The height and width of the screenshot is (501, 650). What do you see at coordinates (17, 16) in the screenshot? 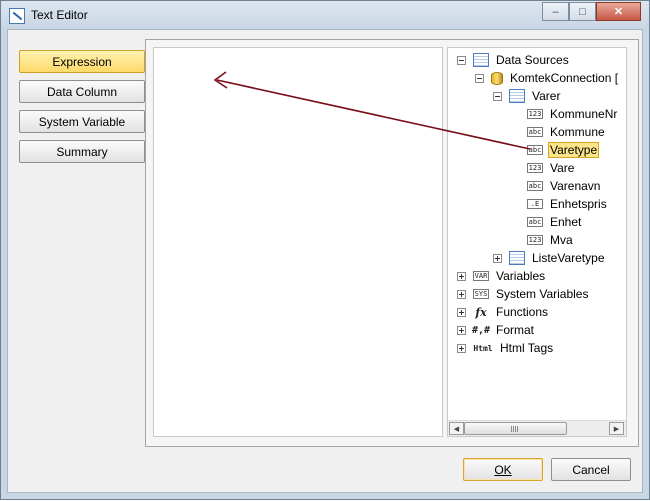
I see `text-editor-icon` at bounding box center [17, 16].